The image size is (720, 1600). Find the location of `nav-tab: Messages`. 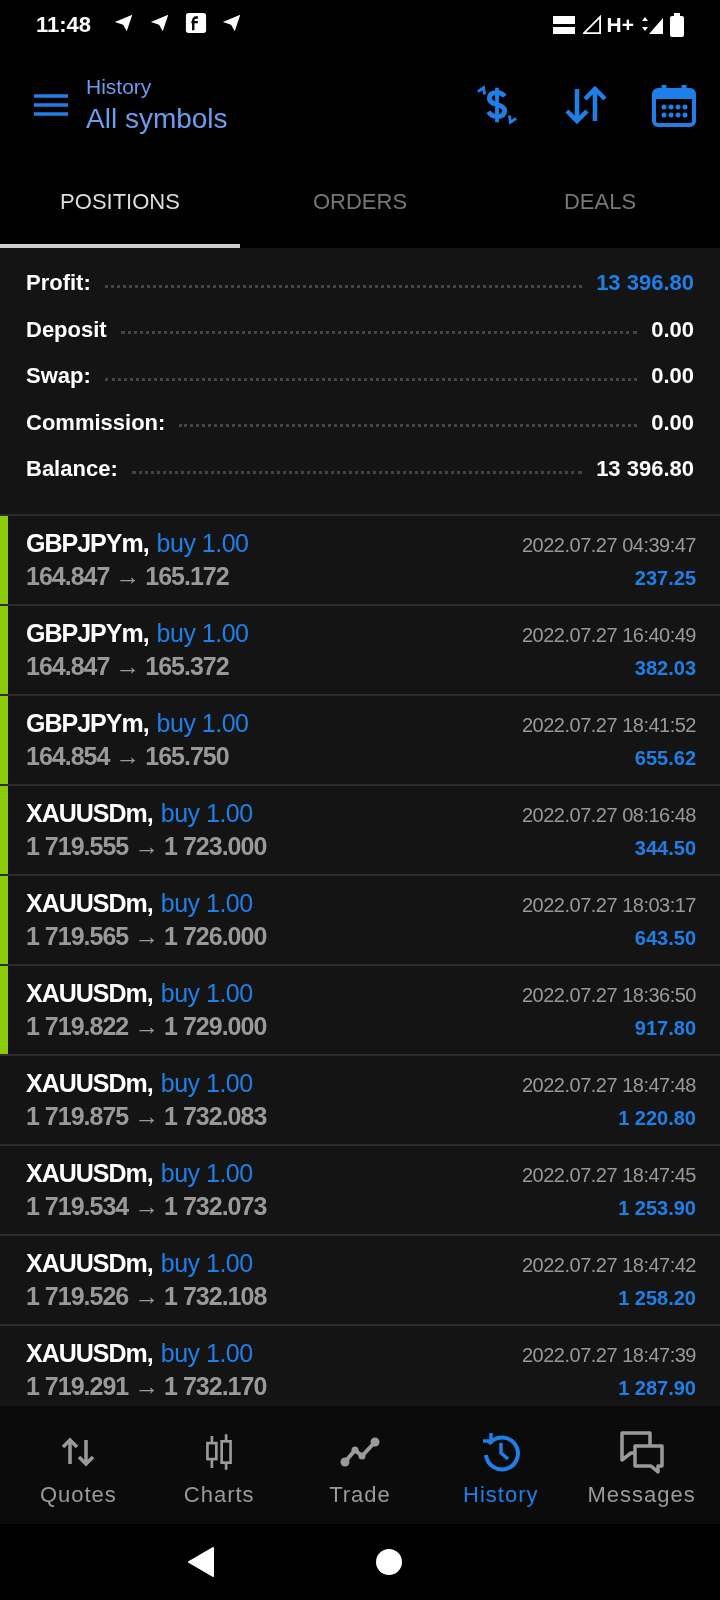

nav-tab: Messages is located at coordinates (641, 1469).